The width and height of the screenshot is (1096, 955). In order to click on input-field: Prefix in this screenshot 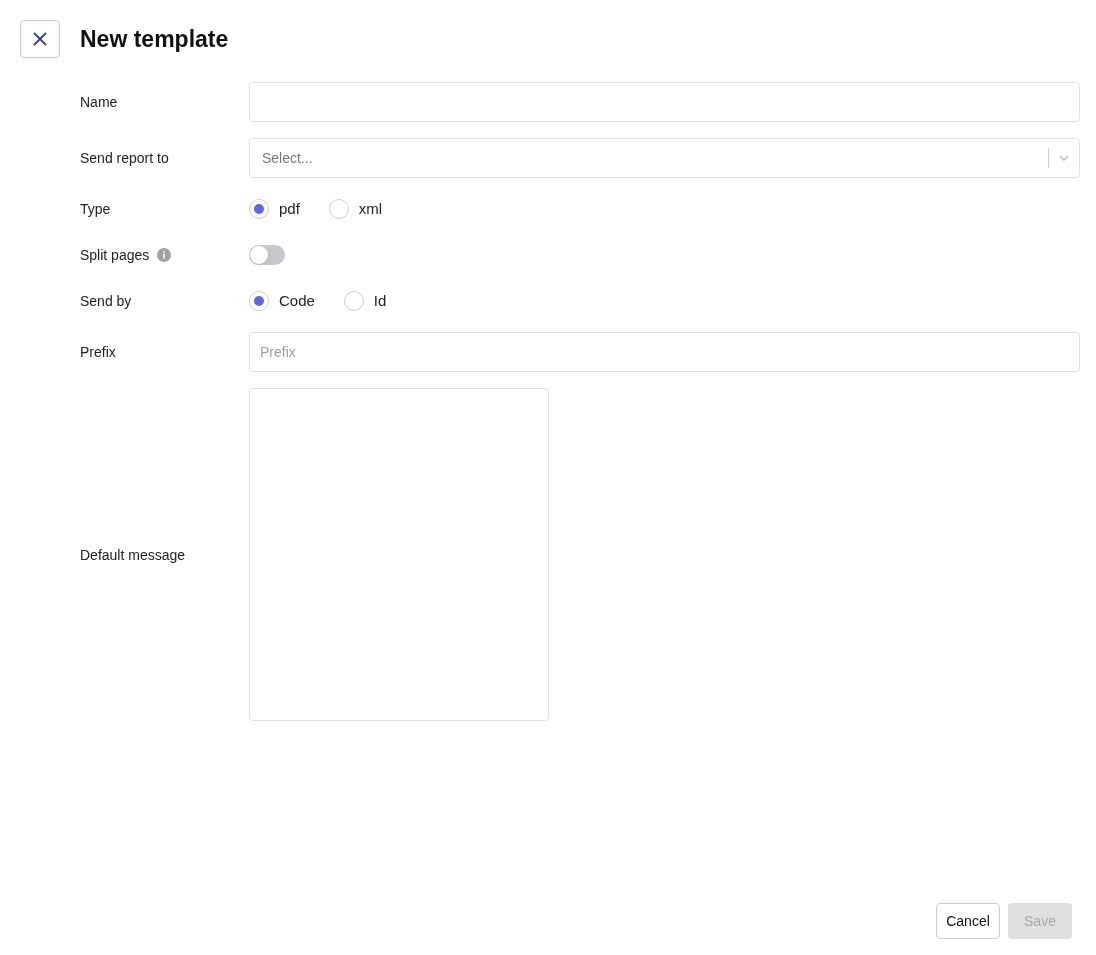, I will do `click(664, 352)`.